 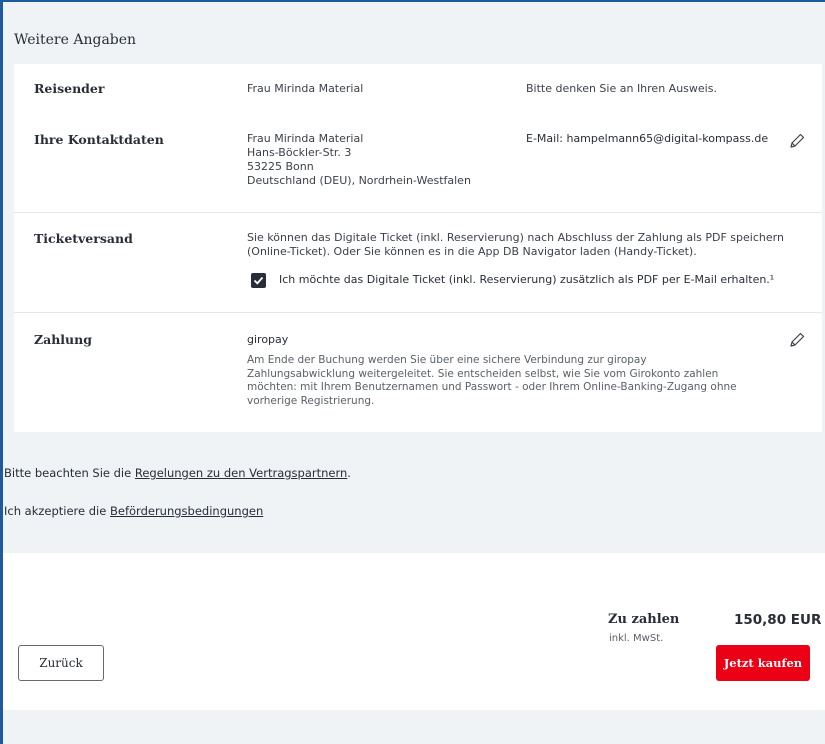 I want to click on notice-text: Ich akzeptiere die, so click(x=57, y=511).